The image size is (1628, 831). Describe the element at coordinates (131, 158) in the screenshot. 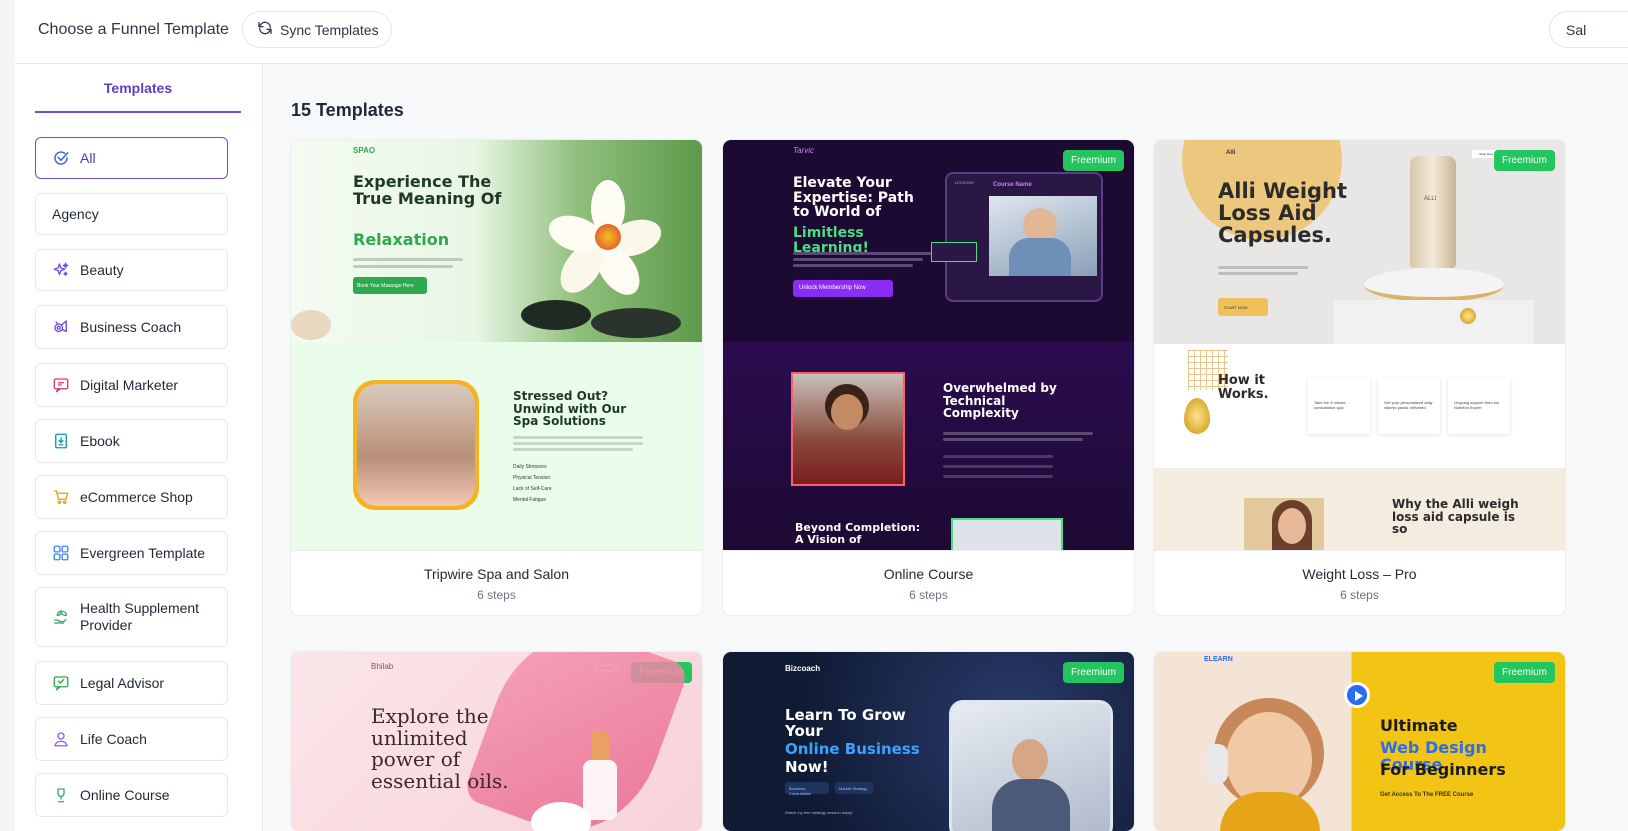

I see `category-all: All` at that location.